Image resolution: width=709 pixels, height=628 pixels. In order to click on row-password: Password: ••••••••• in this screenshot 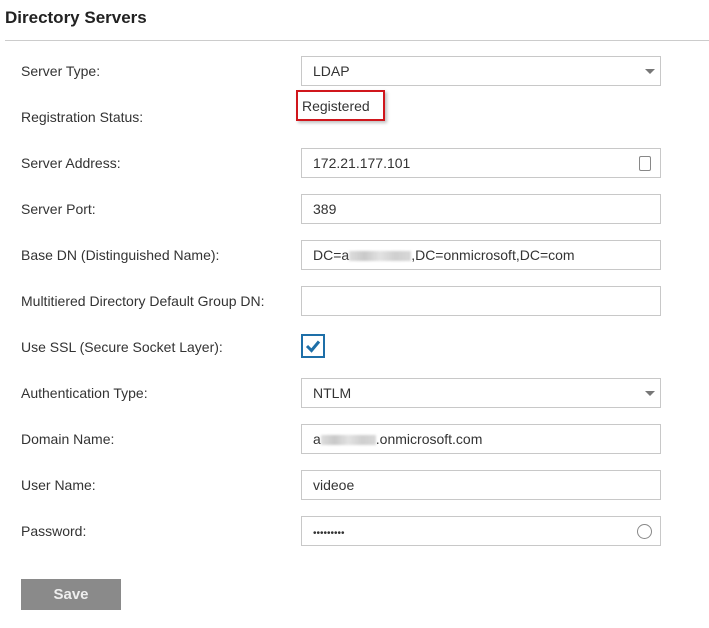, I will do `click(354, 531)`.